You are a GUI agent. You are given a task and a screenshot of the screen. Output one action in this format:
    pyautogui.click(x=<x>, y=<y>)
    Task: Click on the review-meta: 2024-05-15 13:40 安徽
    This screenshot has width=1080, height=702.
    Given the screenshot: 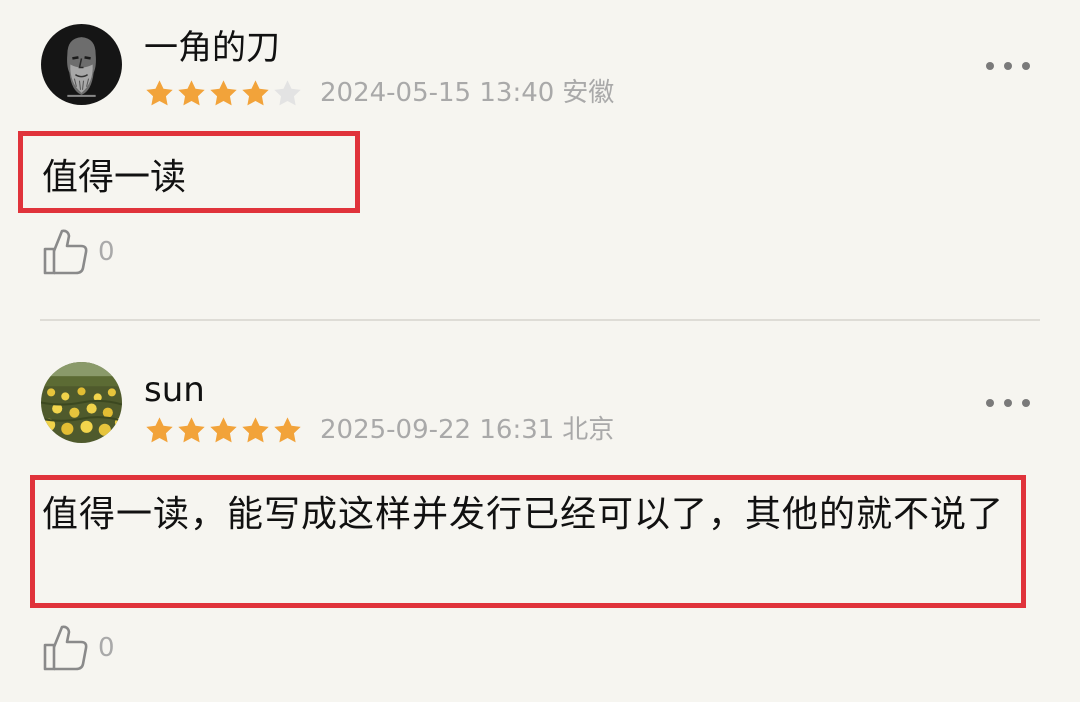 What is the action you would take?
    pyautogui.click(x=379, y=93)
    